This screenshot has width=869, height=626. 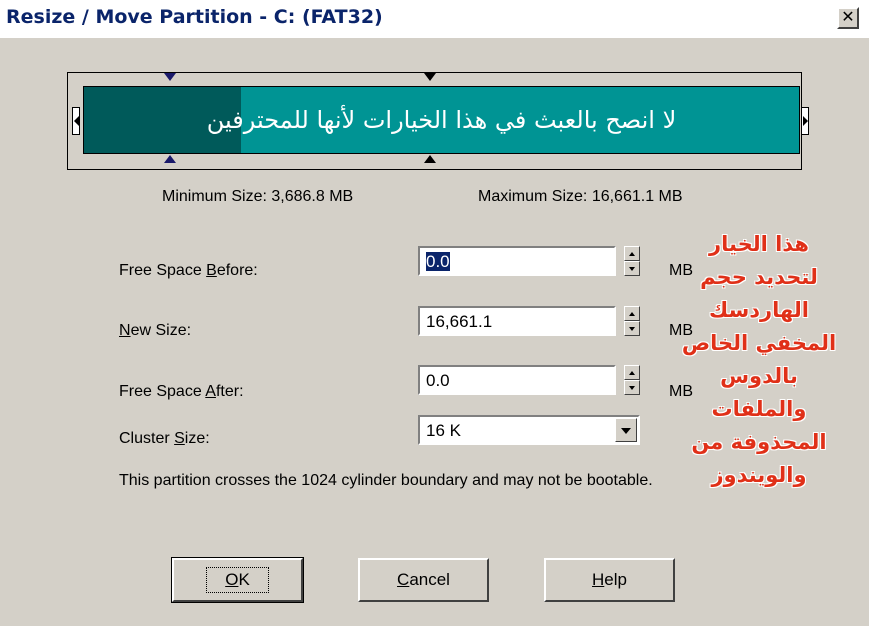 I want to click on free-space-before-input: 0.0, so click(x=517, y=261).